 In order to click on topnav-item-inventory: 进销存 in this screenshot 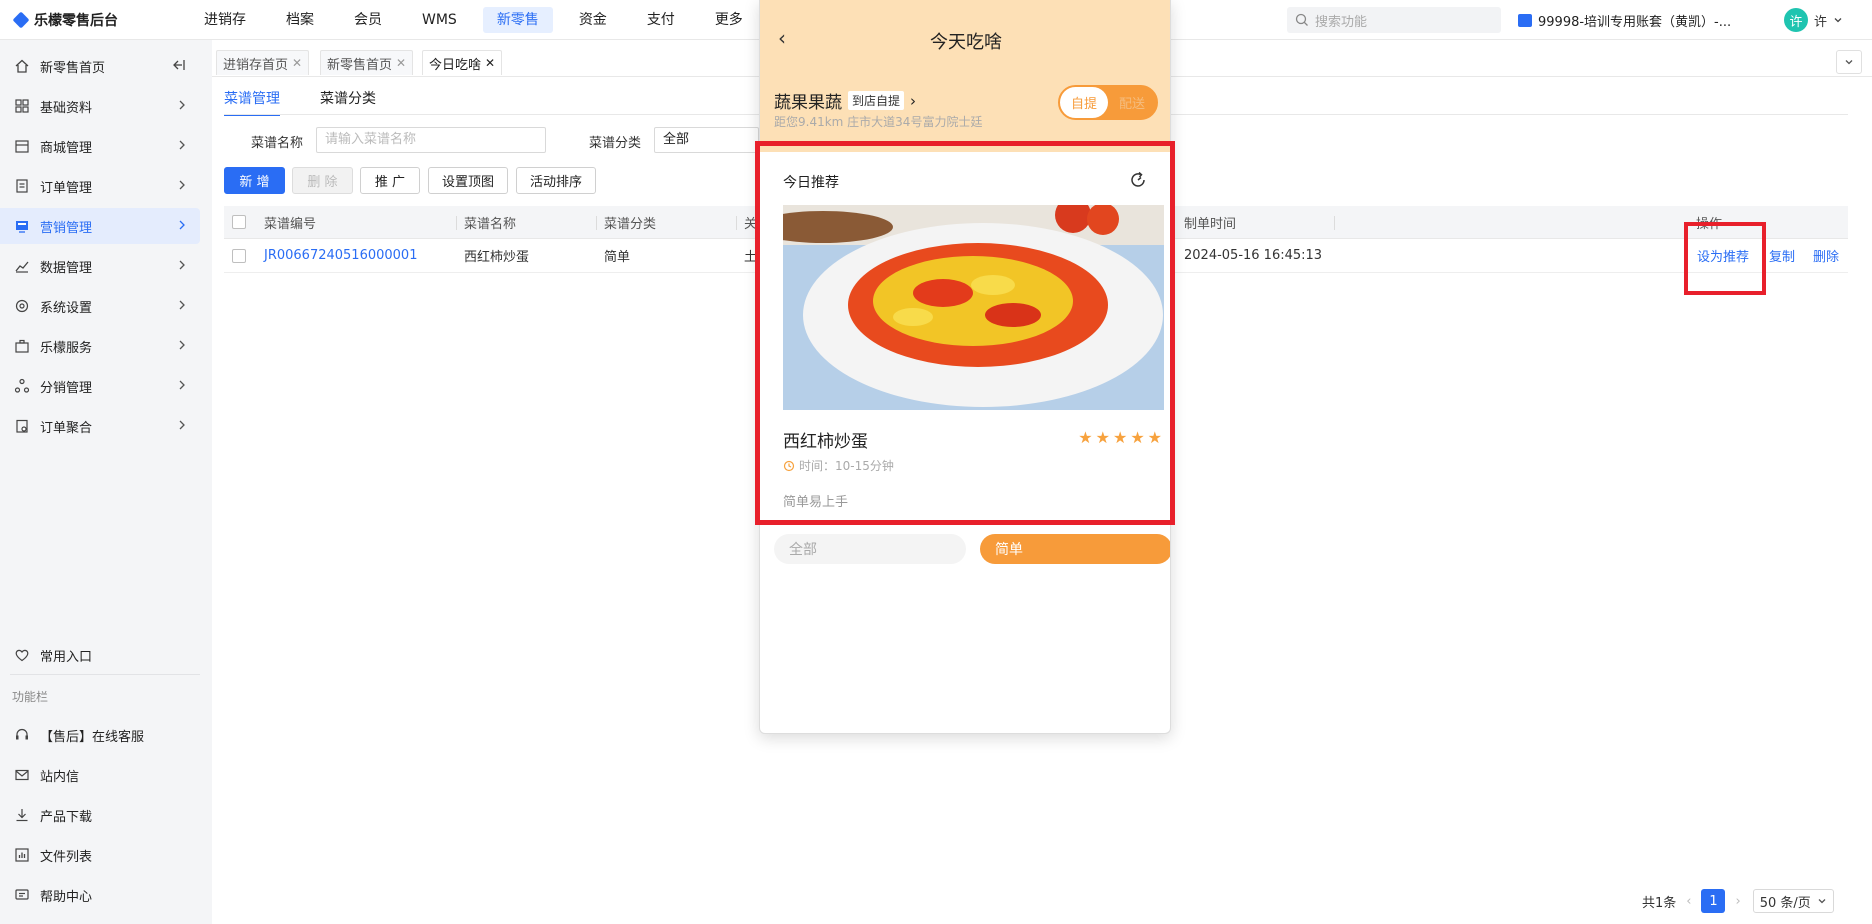, I will do `click(225, 20)`.